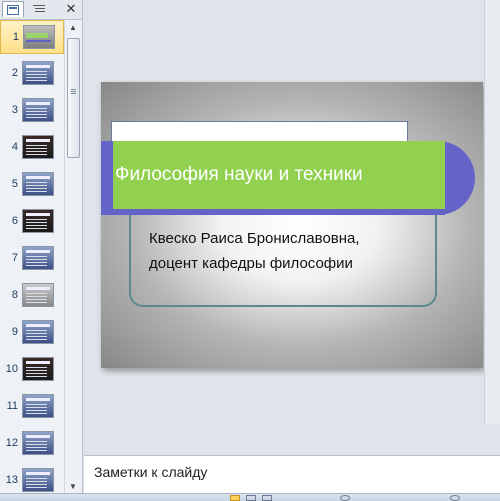 The height and width of the screenshot is (501, 500). What do you see at coordinates (14, 221) in the screenshot?
I see `slide-number: 6` at bounding box center [14, 221].